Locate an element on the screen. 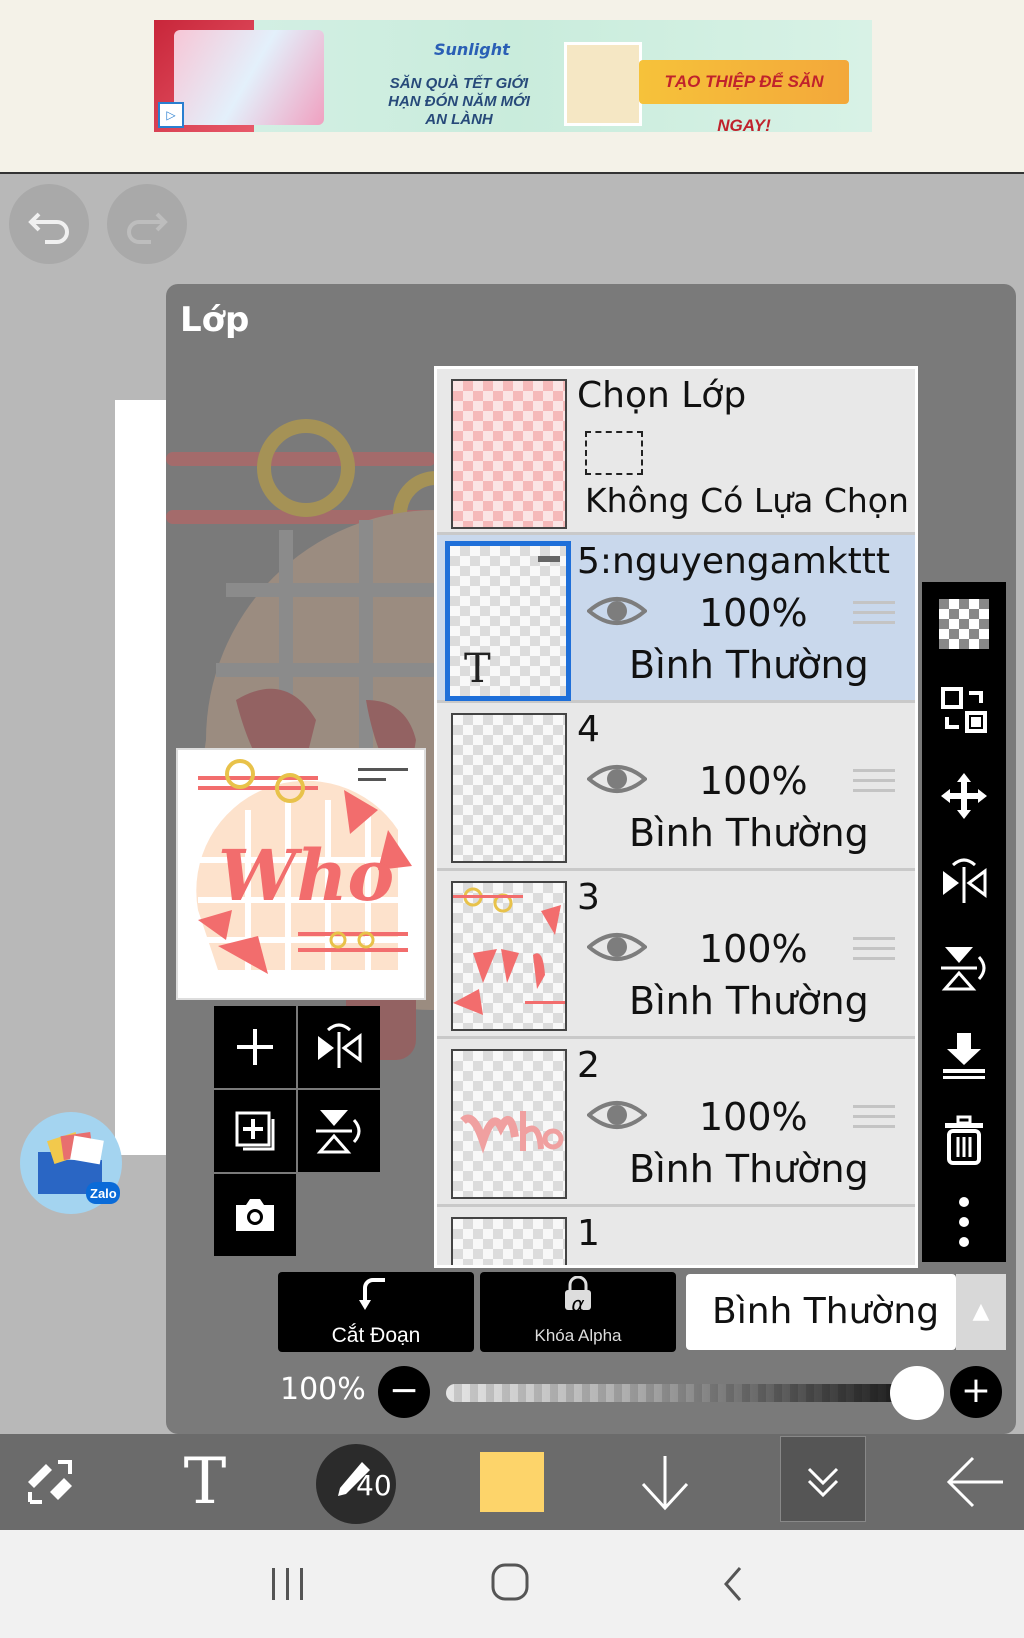 This screenshot has height=1638, width=1024. layer-name: 1 is located at coordinates (588, 1233).